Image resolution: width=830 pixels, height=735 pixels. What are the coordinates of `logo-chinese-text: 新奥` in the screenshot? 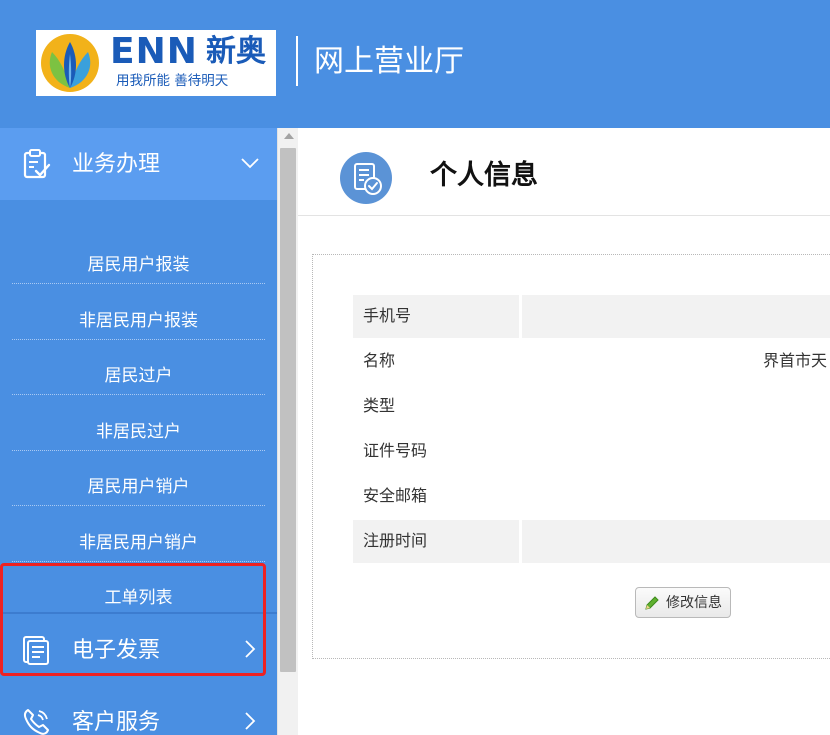 It's located at (236, 51).